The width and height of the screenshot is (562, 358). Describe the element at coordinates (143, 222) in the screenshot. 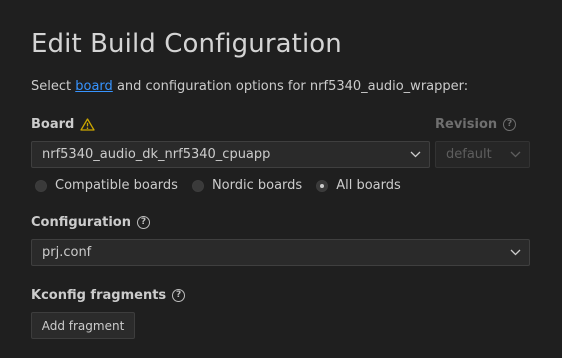

I see `configuration-help-icon: ?` at that location.